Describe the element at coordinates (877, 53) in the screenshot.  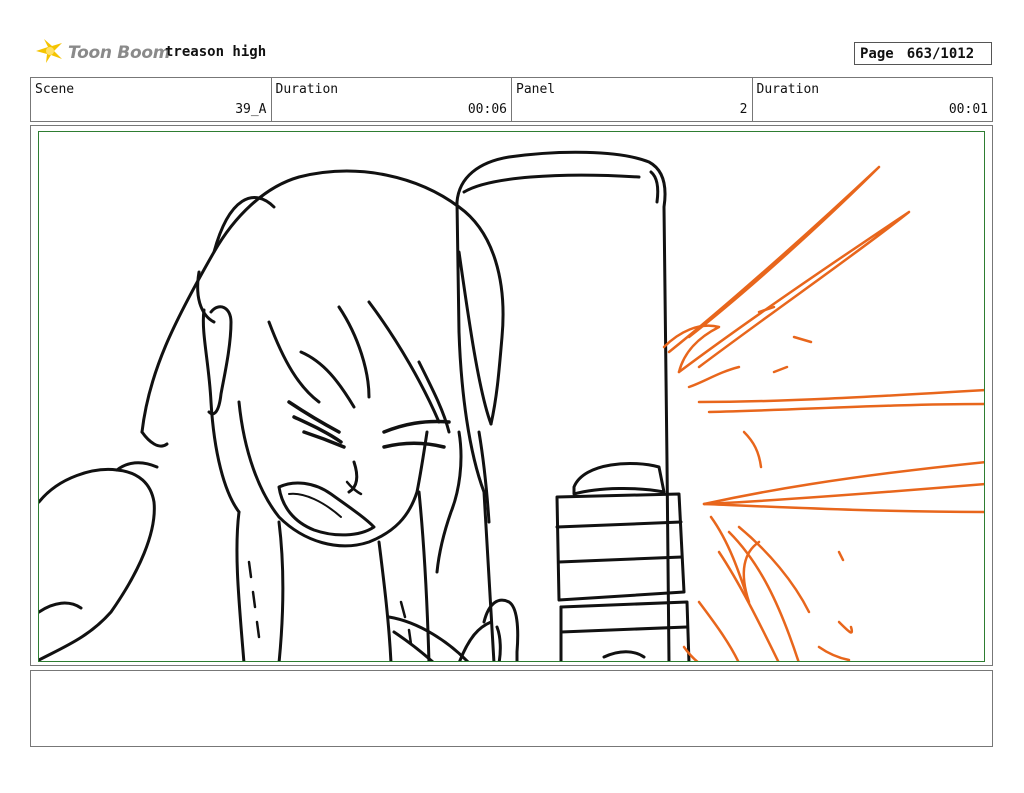
I see `page-label: Page` at that location.